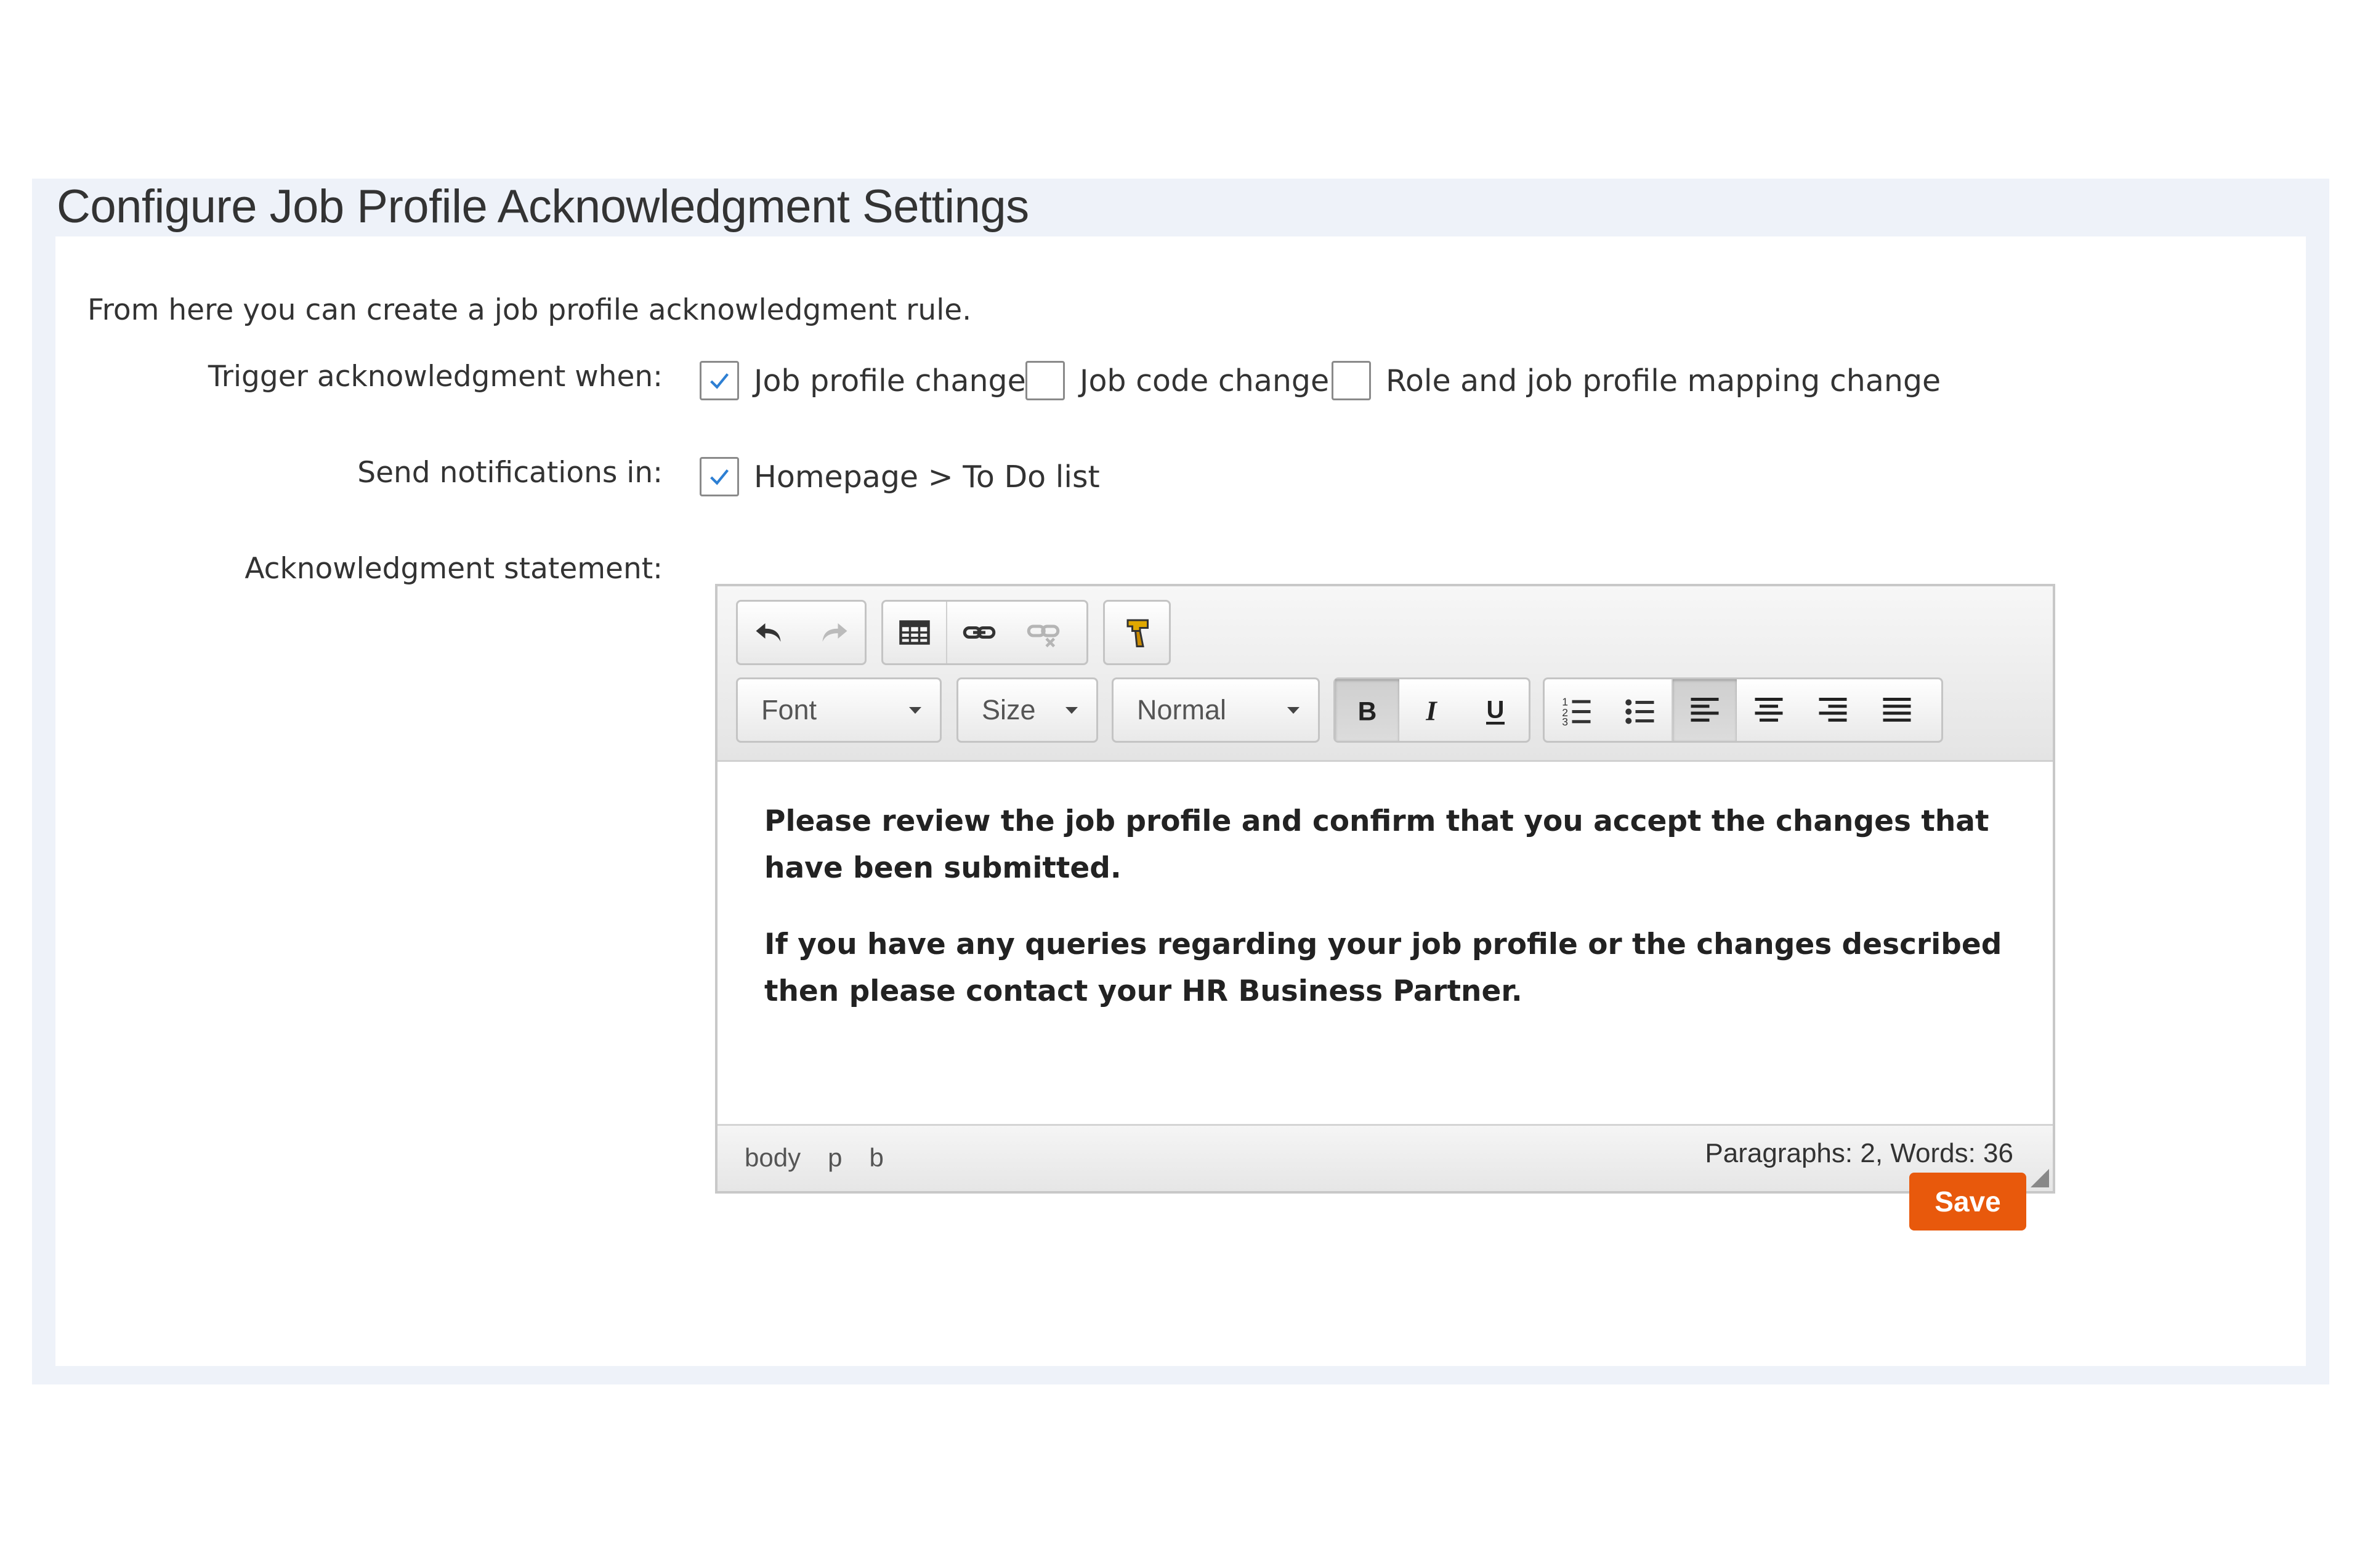  I want to click on insert-table-button, so click(915, 632).